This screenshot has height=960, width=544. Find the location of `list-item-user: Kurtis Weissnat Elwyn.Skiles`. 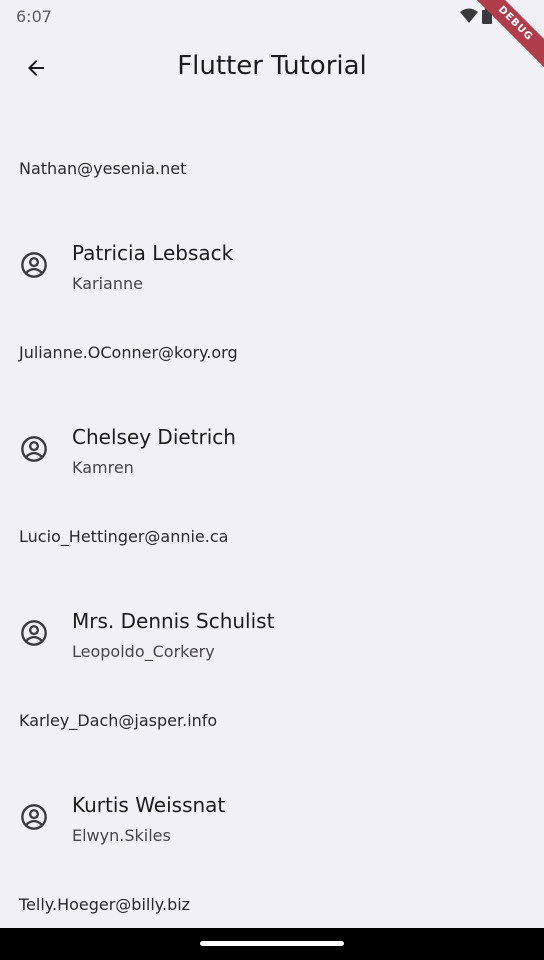

list-item-user: Kurtis Weissnat Elwyn.Skiles is located at coordinates (272, 812).